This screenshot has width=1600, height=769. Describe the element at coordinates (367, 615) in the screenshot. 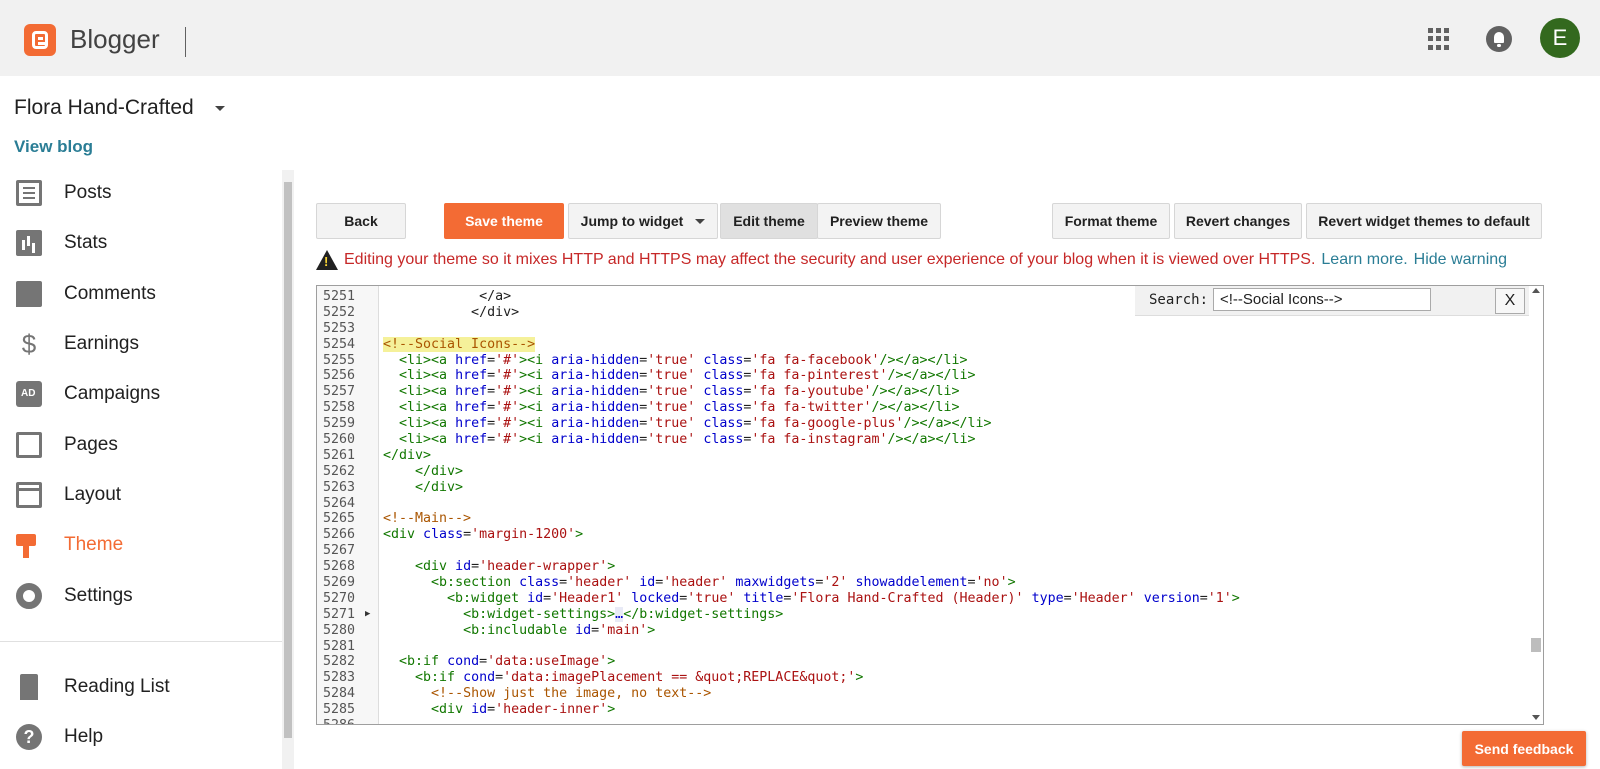

I see `fold-arrow-icon: ▶` at that location.